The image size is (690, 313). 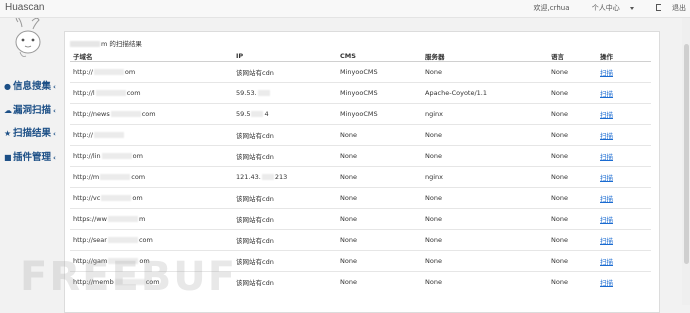 I want to click on sidebar-item-label: 扫描结果, so click(x=32, y=133).